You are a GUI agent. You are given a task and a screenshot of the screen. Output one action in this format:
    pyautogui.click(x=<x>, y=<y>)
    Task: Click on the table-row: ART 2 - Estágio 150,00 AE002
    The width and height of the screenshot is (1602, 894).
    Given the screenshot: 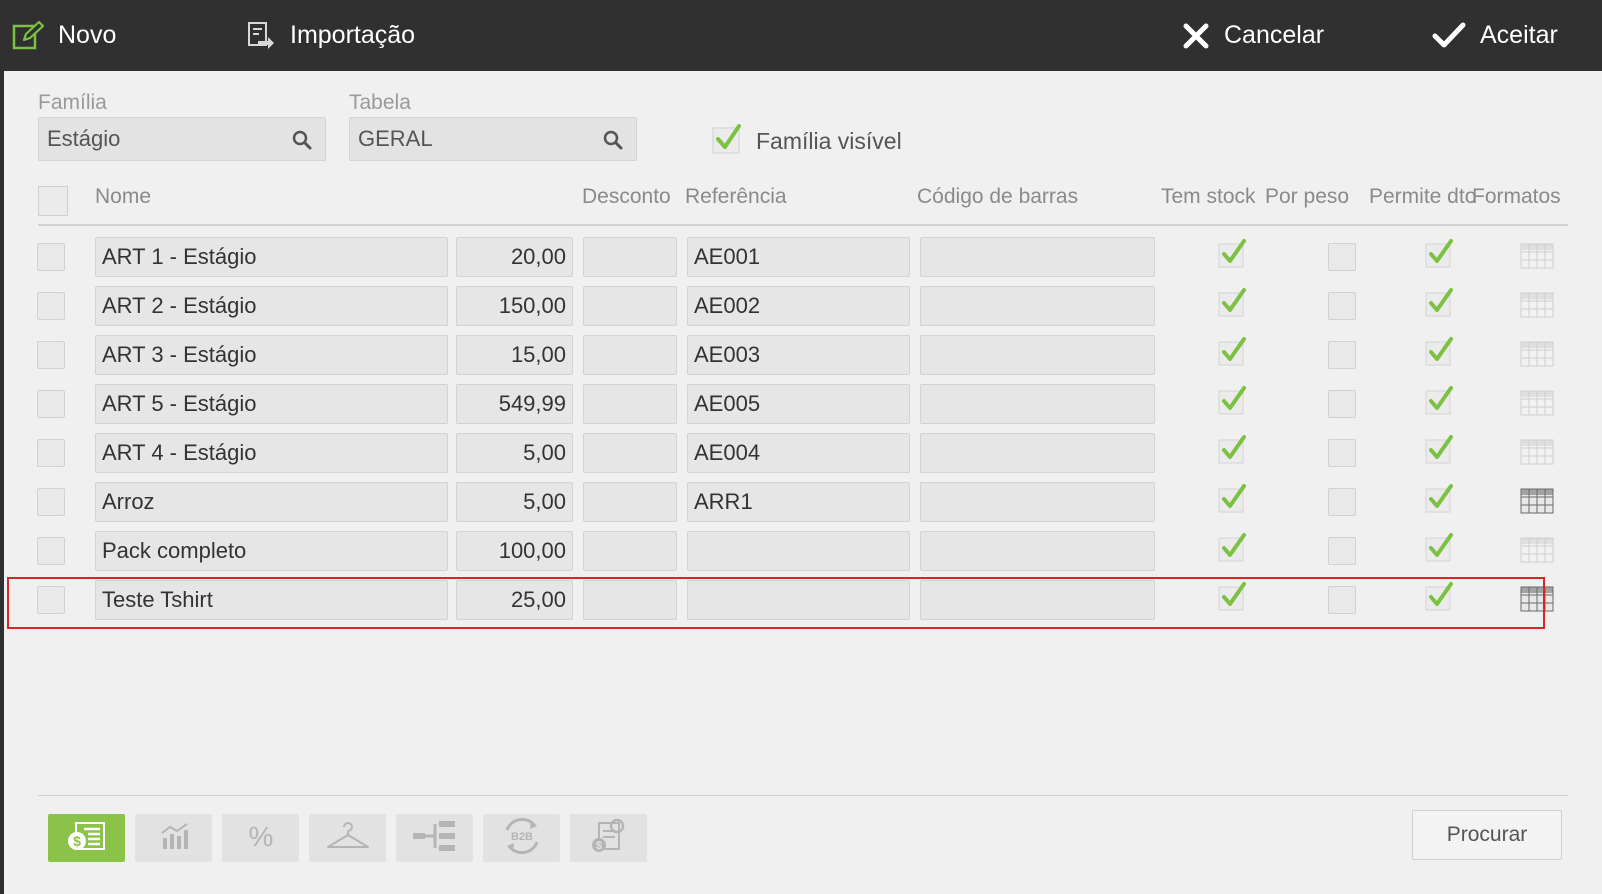 What is the action you would take?
    pyautogui.click(x=803, y=307)
    